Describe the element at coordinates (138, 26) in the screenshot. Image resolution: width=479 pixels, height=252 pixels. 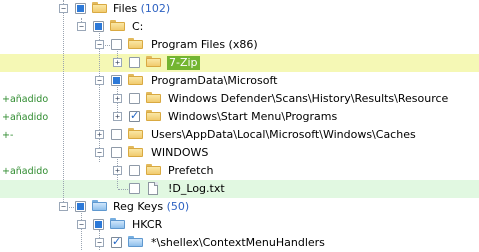
I see `c-drive-label: C:` at that location.